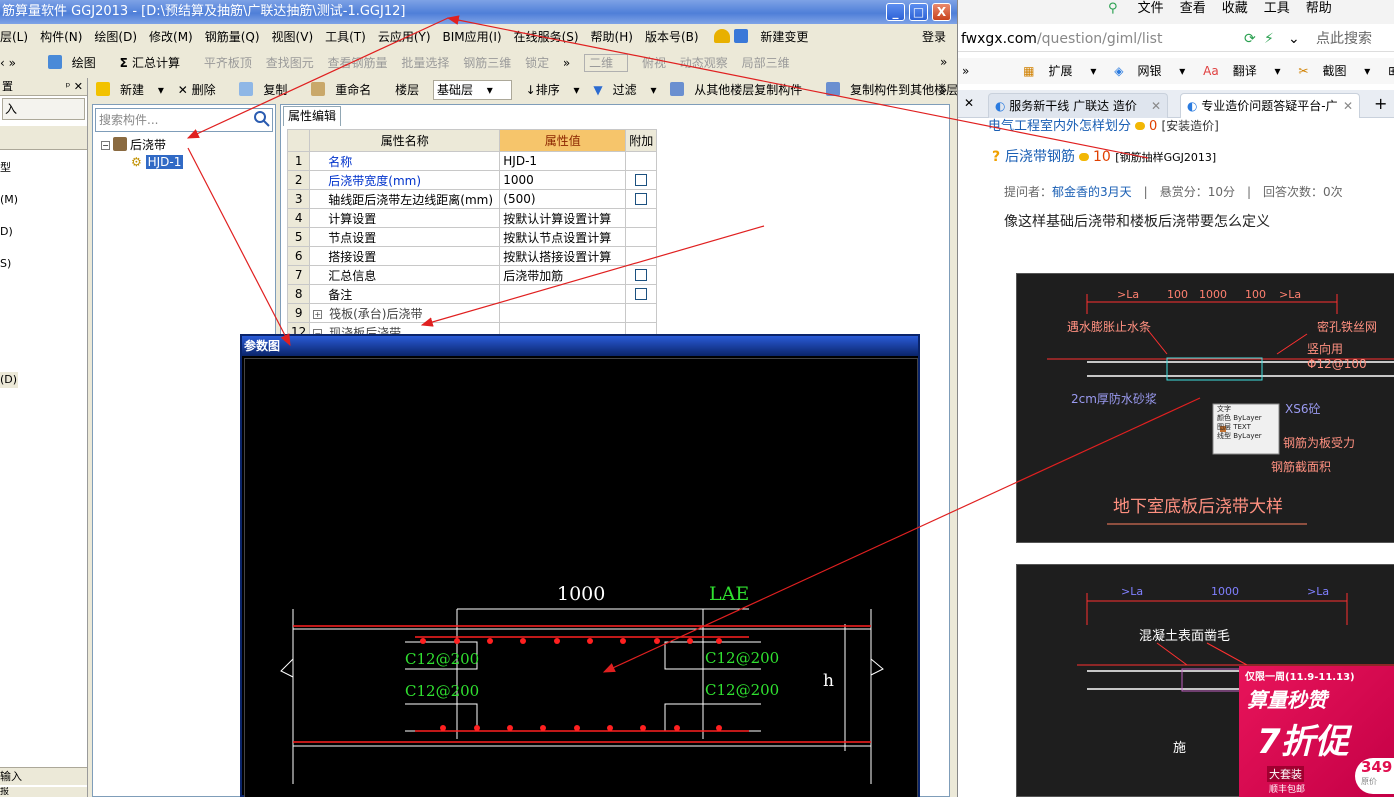 The image size is (1394, 797). What do you see at coordinates (1104, 157) in the screenshot?
I see `question-link: ? 后浇带钢筋 10 [钢筋抽样GGJ2013]` at bounding box center [1104, 157].